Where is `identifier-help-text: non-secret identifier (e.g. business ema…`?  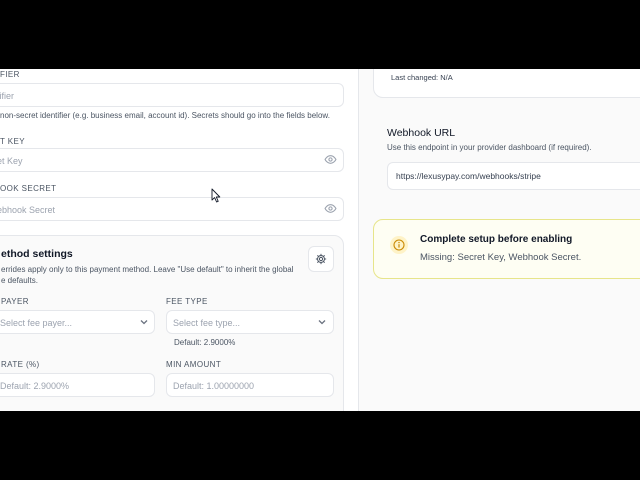 identifier-help-text: non-secret identifier (e.g. business ema… is located at coordinates (165, 115).